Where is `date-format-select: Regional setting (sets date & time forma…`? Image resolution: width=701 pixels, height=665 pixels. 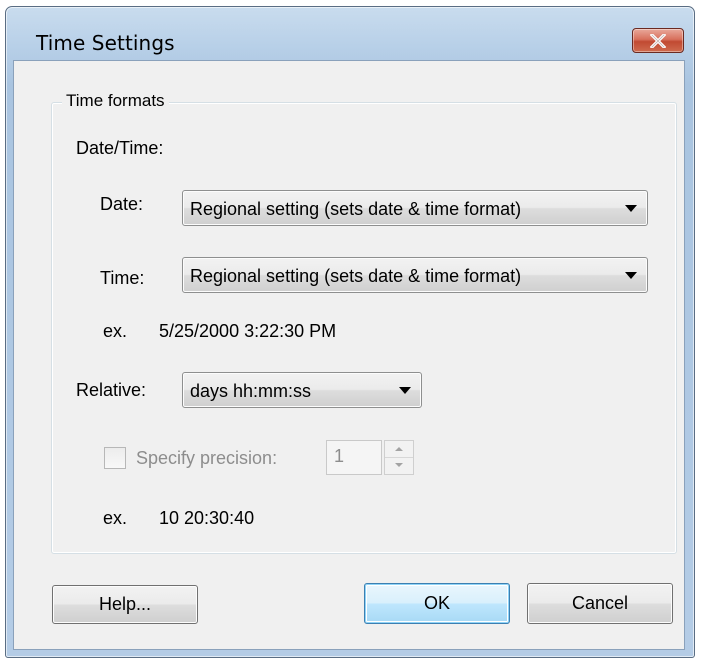
date-format-select: Regional setting (sets date & time forma… is located at coordinates (415, 208).